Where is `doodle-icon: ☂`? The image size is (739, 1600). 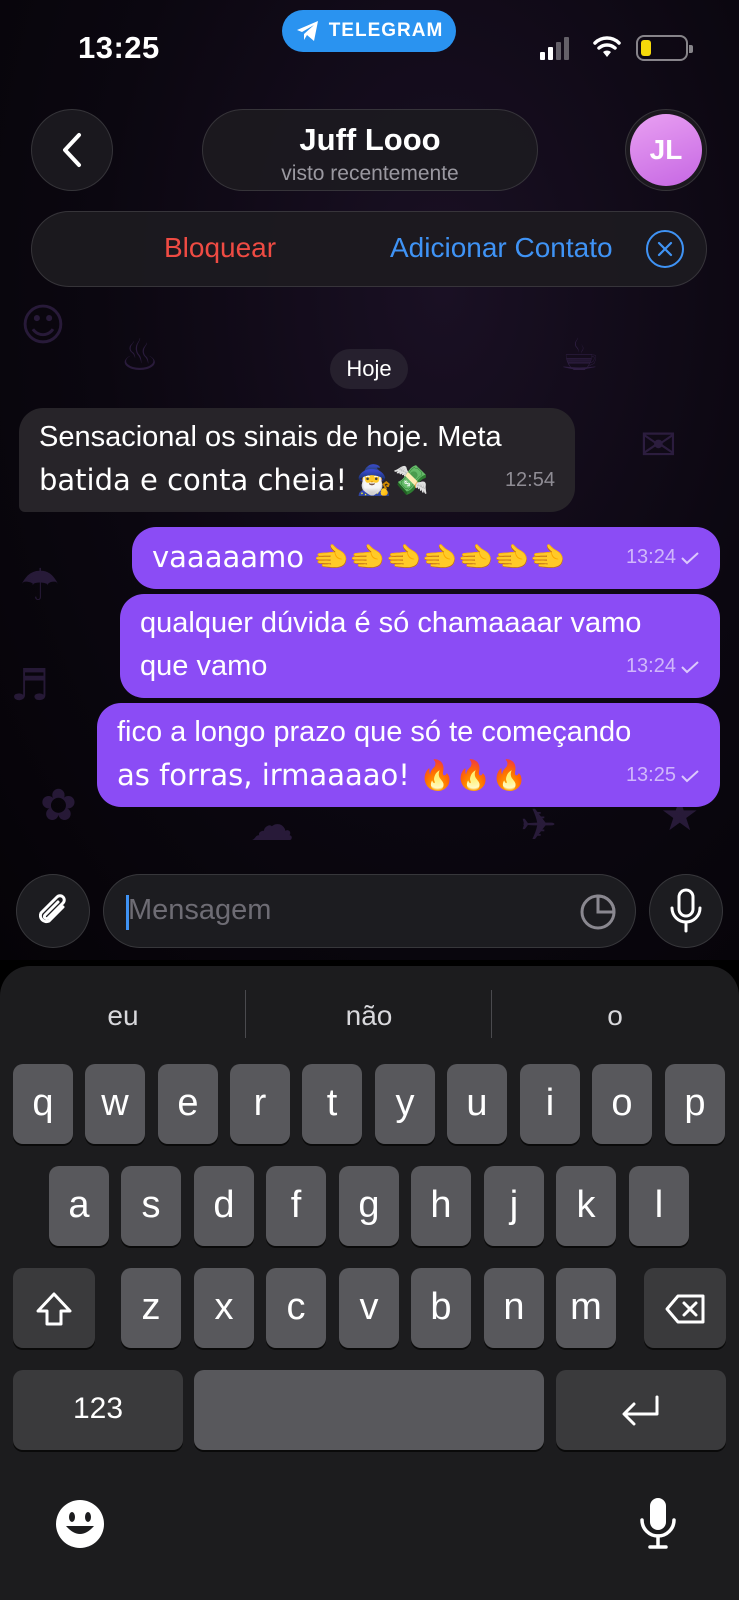
doodle-icon: ☂ is located at coordinates (40, 585).